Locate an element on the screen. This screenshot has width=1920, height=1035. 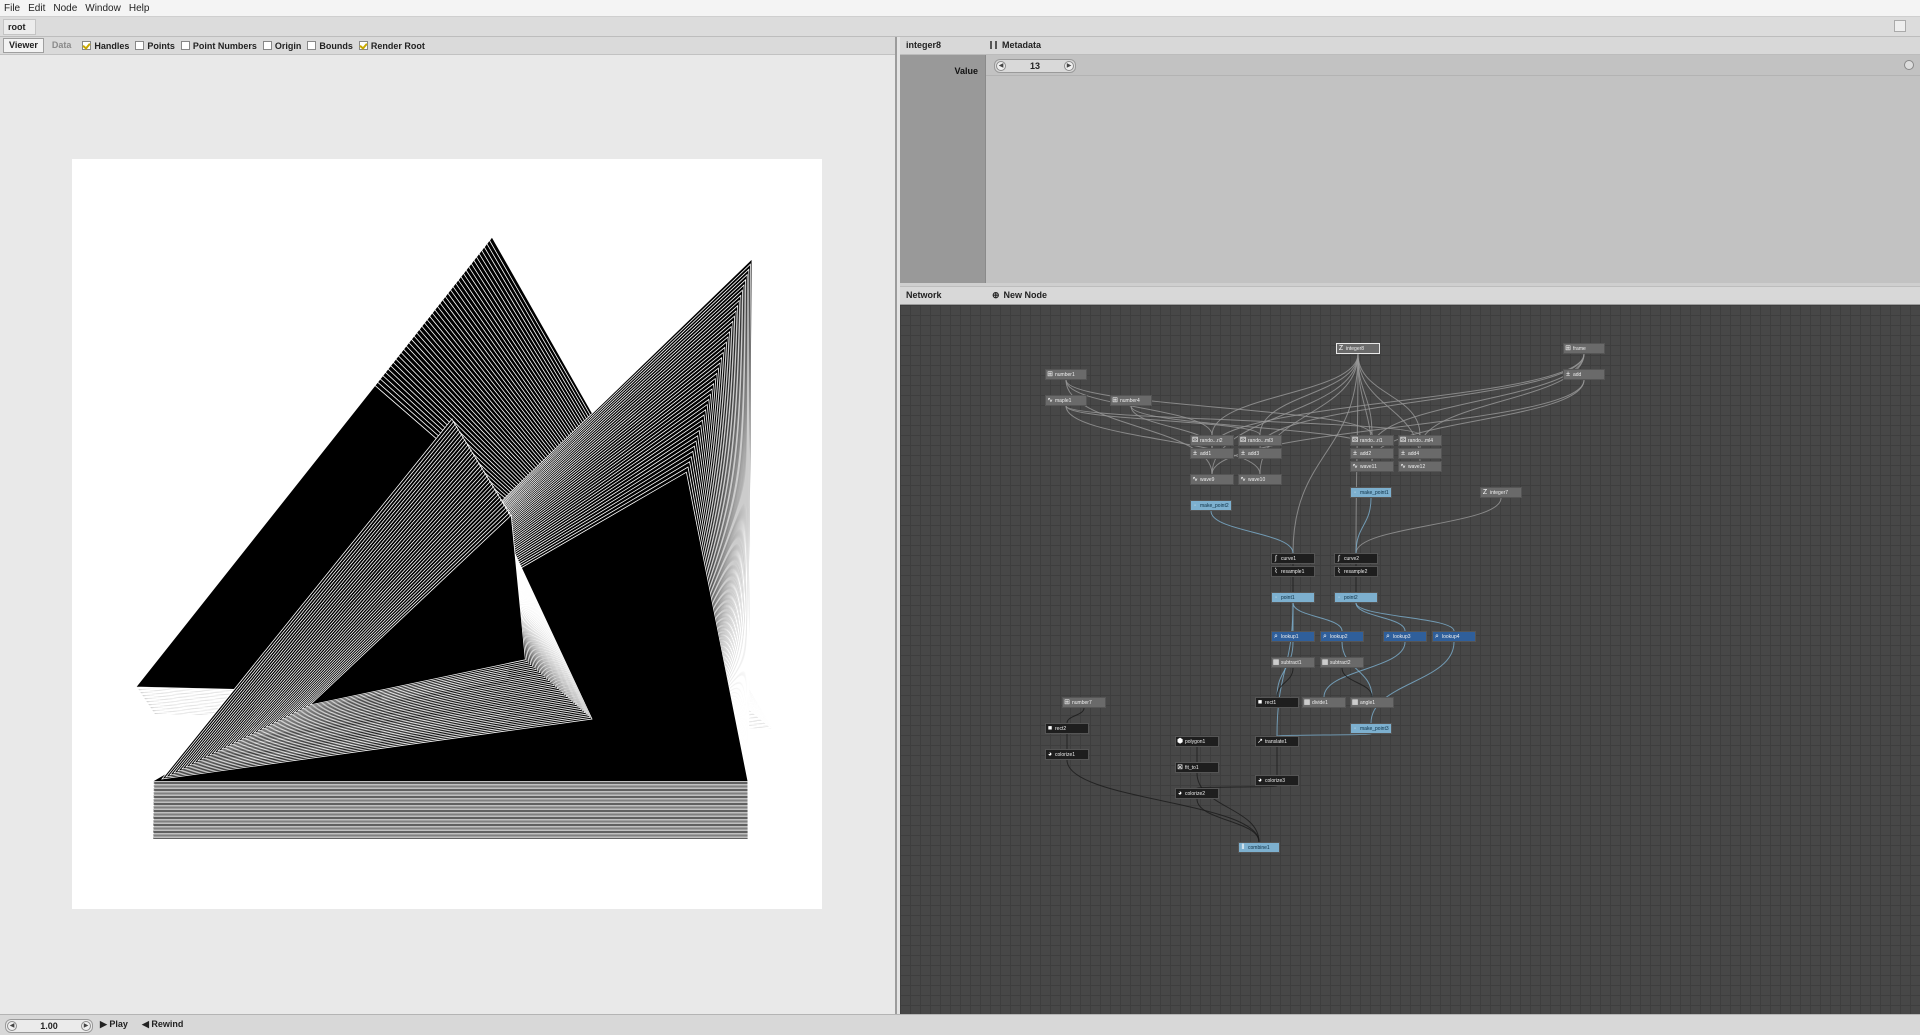
node-add1: ± add1 is located at coordinates (1212, 453).